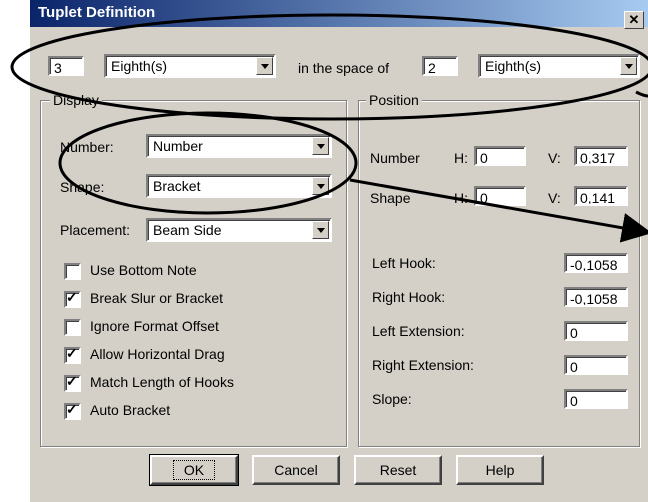 This screenshot has height=502, width=648. I want to click on display-highlight-ellipse, so click(208, 163).